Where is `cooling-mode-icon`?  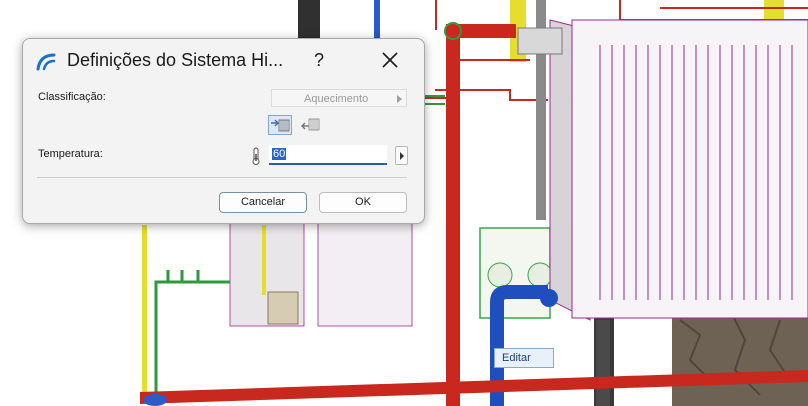
cooling-mode-icon is located at coordinates (310, 124).